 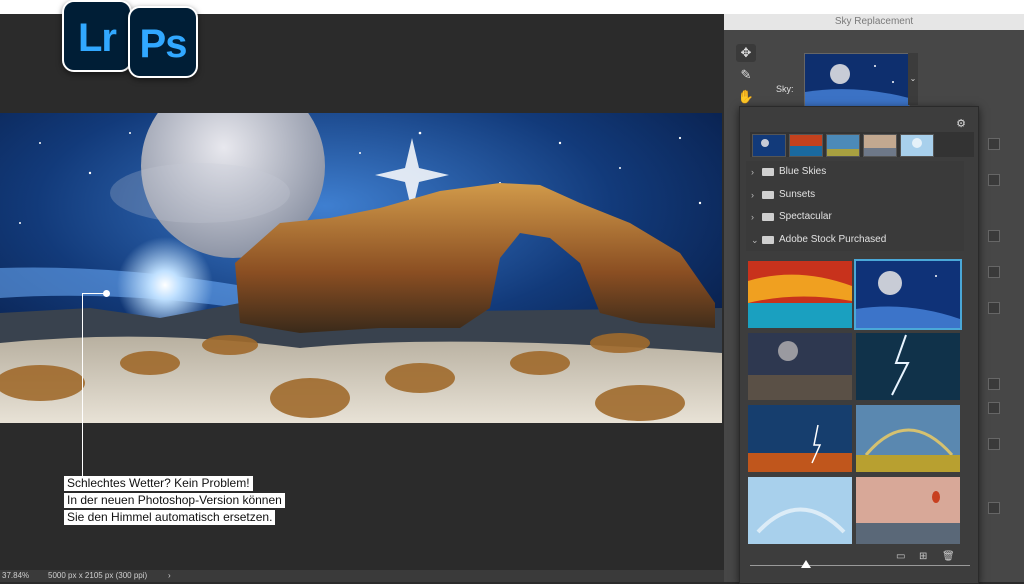 What do you see at coordinates (961, 123) in the screenshot?
I see `gear-icon: ⚙` at bounding box center [961, 123].